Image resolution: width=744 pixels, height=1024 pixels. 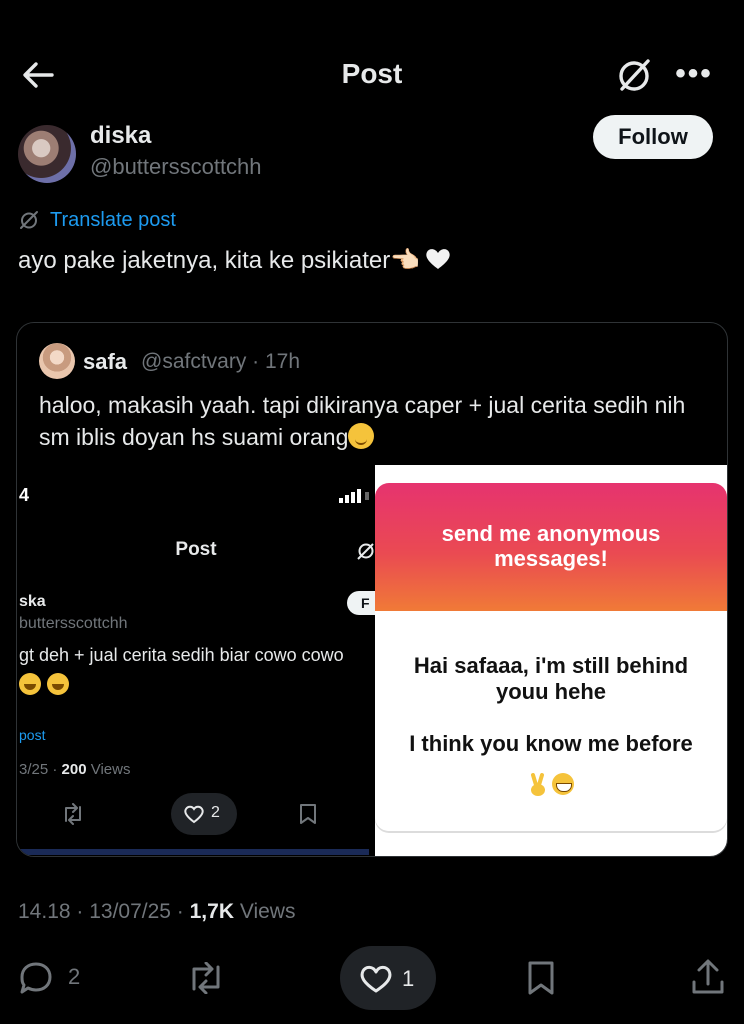 I want to click on status-bar-time: 4, so click(x=24, y=495).